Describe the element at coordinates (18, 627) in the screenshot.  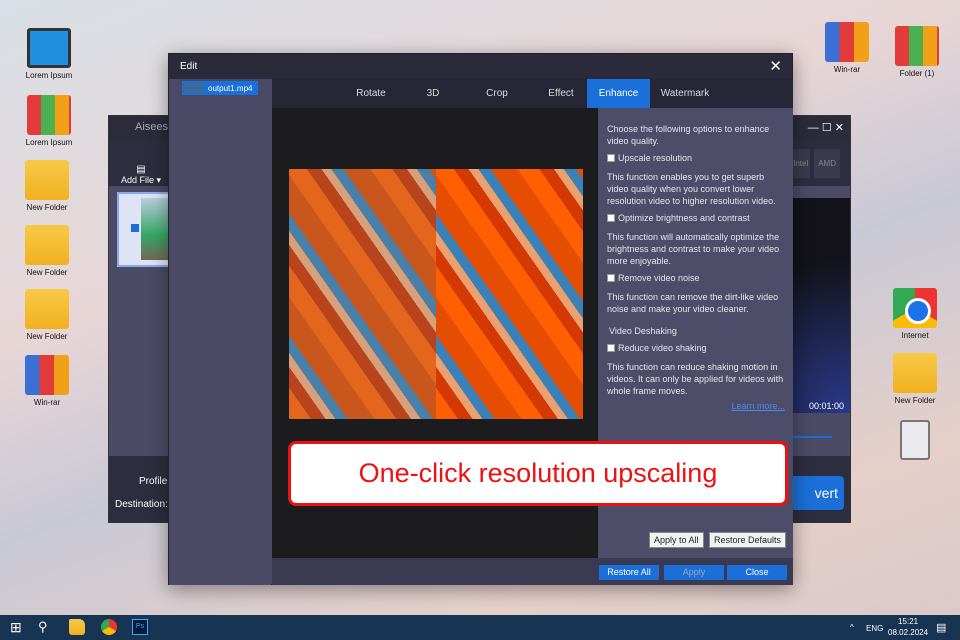
I see `windows-start-icon: ⊞` at that location.